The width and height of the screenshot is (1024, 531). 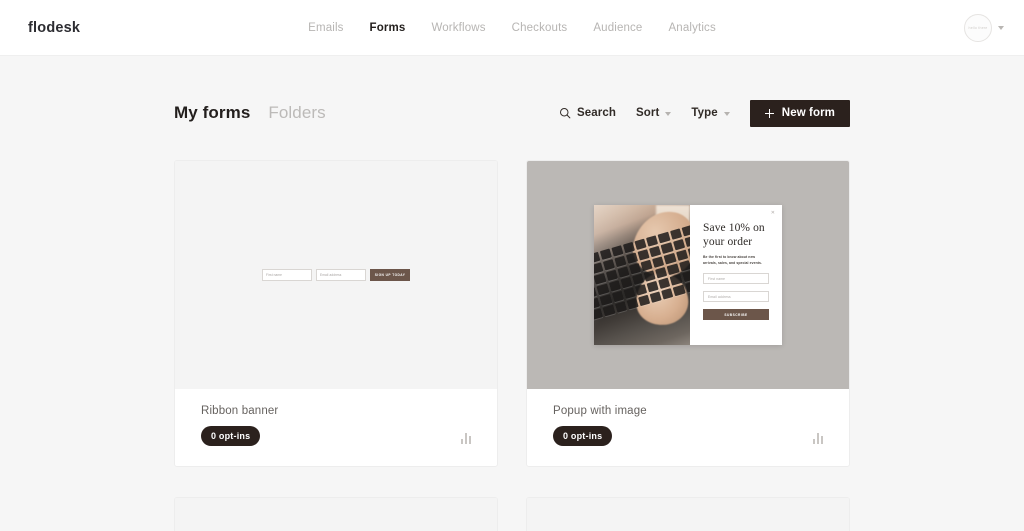 What do you see at coordinates (773, 213) in the screenshot?
I see `close-icon: ✕` at bounding box center [773, 213].